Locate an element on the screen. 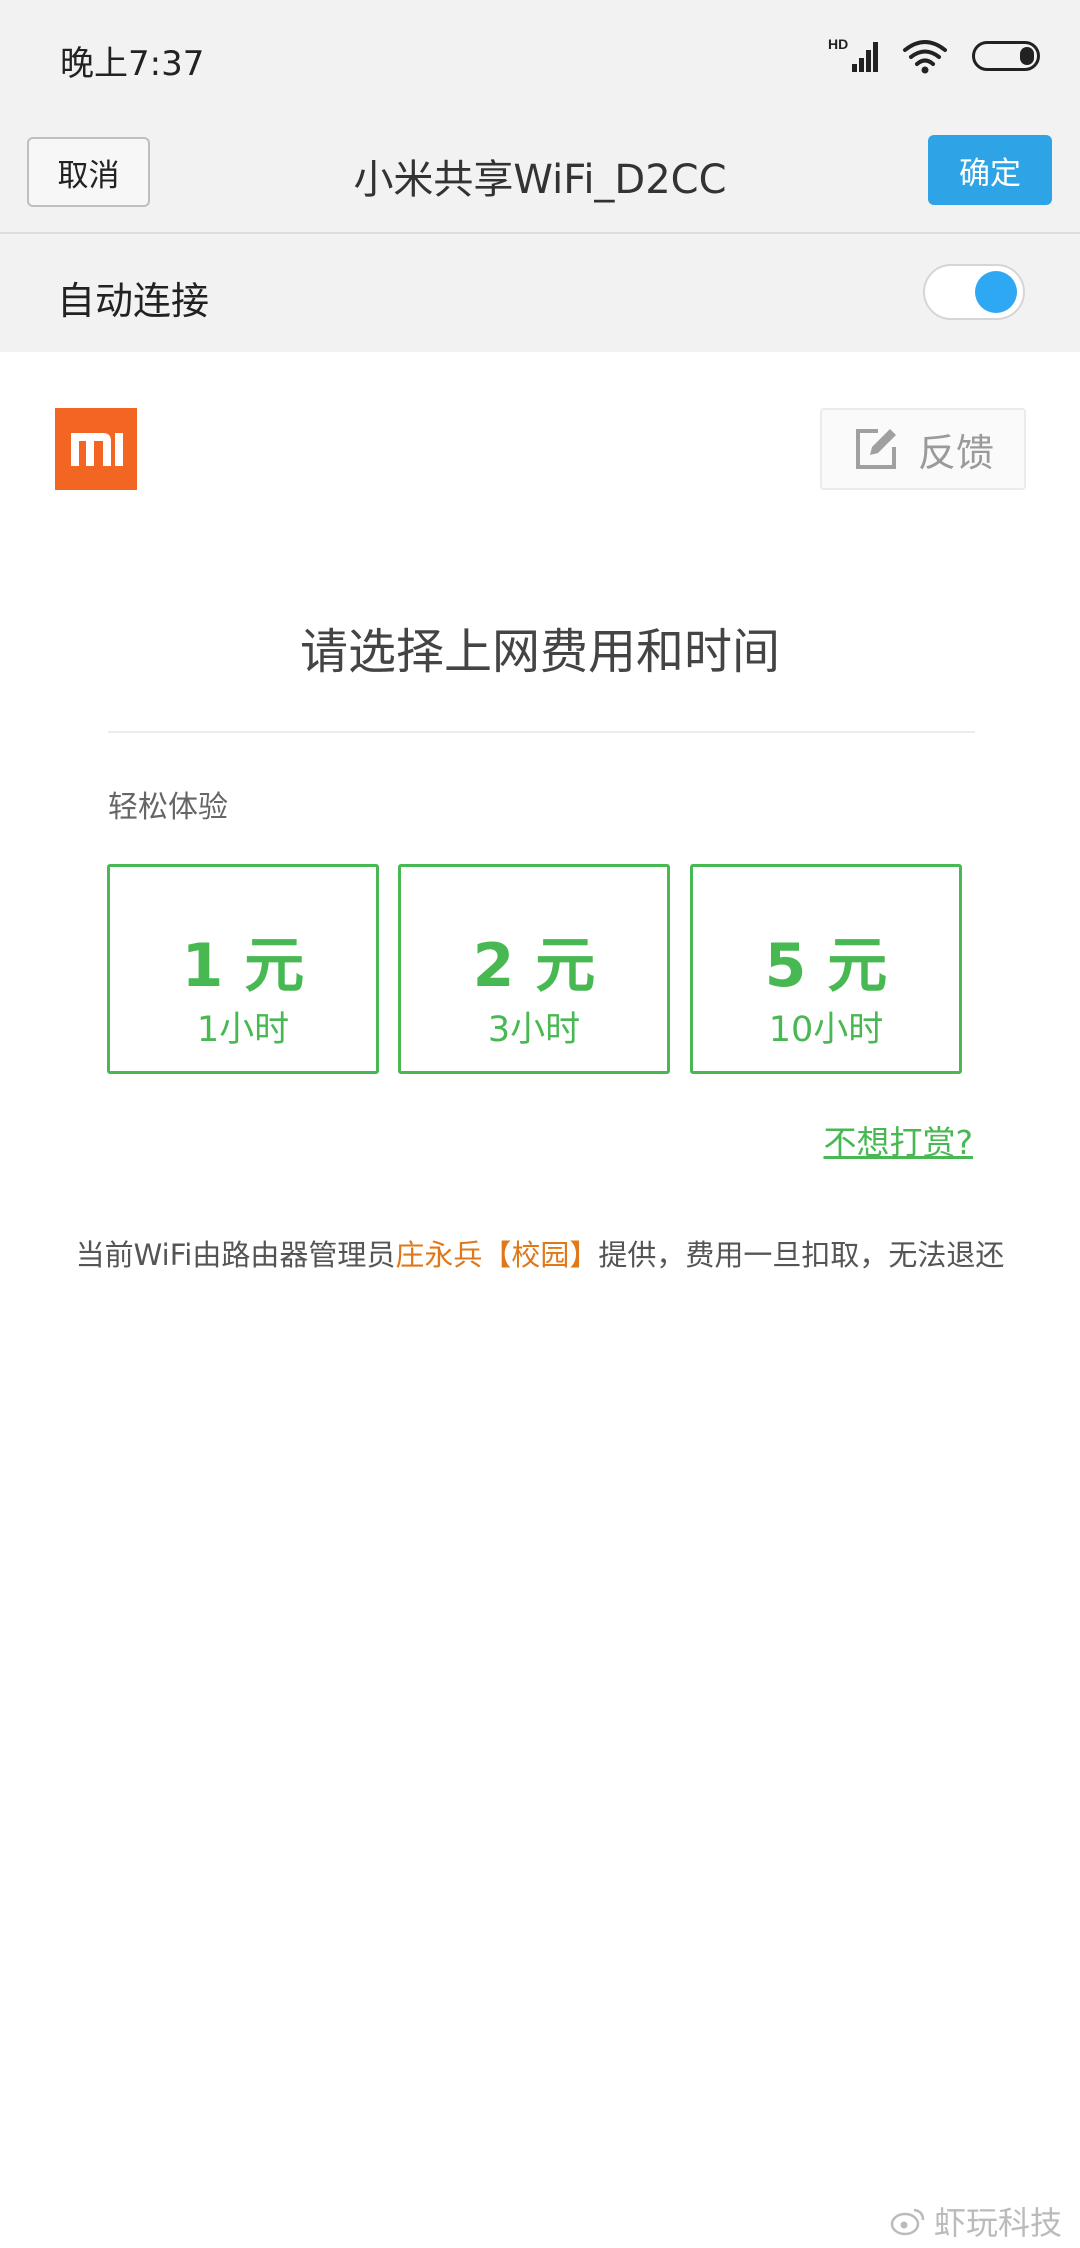  notice-text: 当前WiFi由路由器管理员庄永兵【校园】提供，费用一旦扣取，无法退还 is located at coordinates (540, 1253).